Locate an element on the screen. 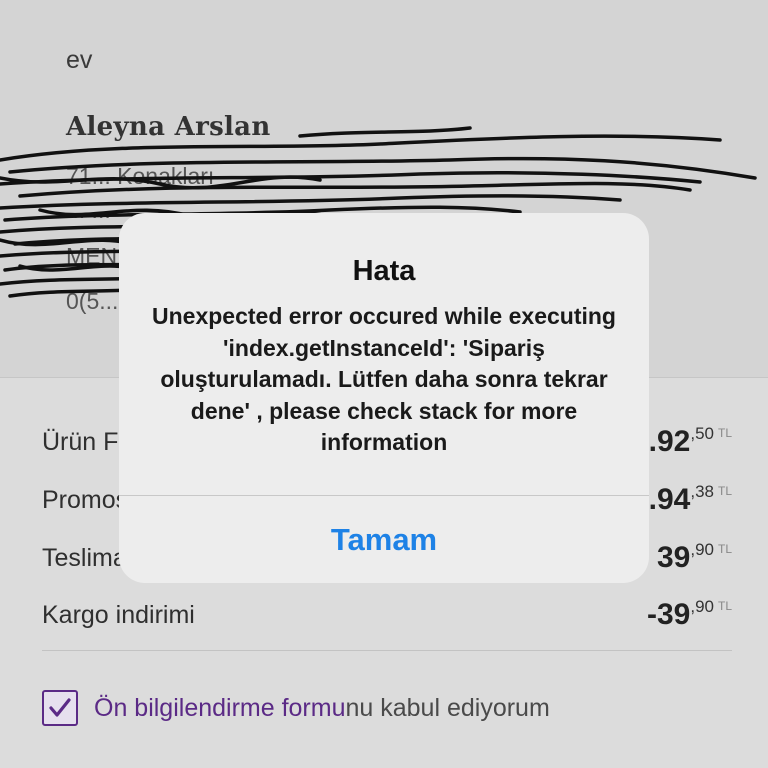 The width and height of the screenshot is (768, 768). consent-text: Ön bilgilendirme formunu kabul ediyorum is located at coordinates (322, 708).